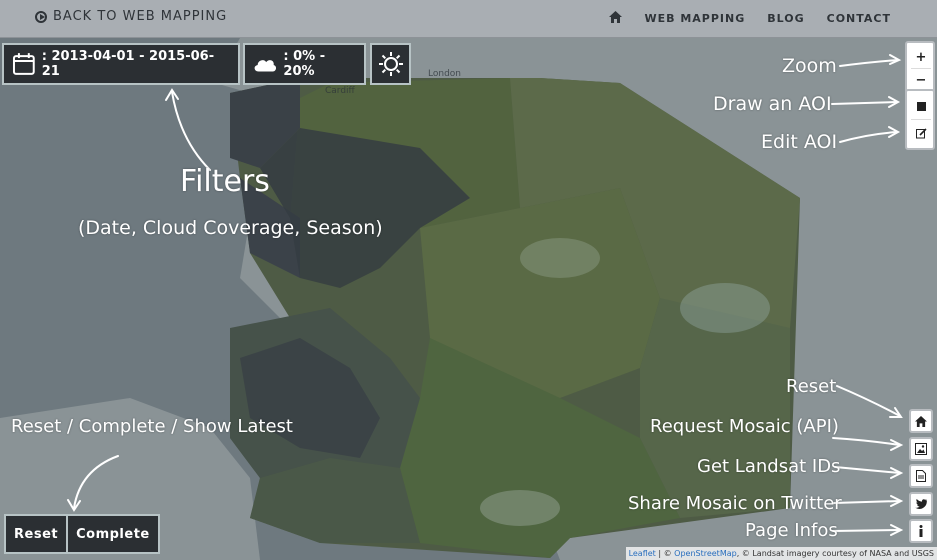 This screenshot has width=937, height=560. I want to click on sun-icon, so click(390, 64).